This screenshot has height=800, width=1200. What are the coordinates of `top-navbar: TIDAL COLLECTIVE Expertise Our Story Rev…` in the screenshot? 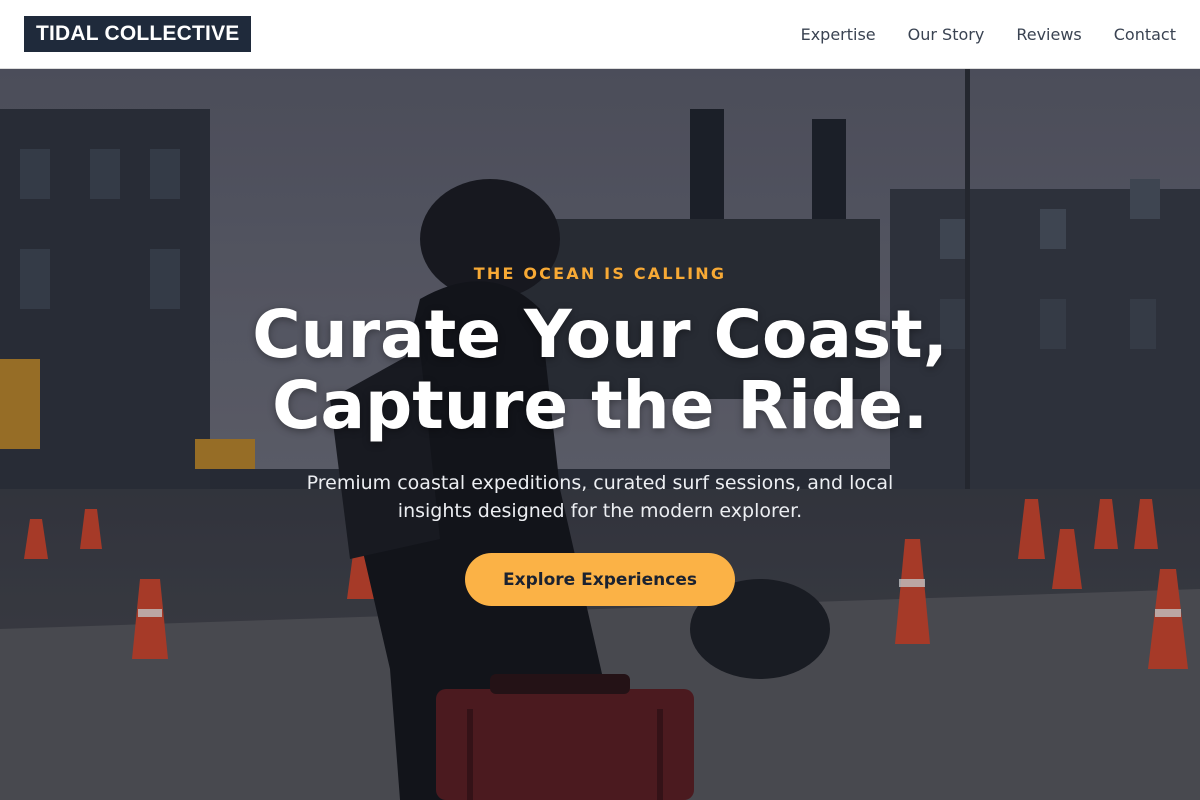 It's located at (600, 34).